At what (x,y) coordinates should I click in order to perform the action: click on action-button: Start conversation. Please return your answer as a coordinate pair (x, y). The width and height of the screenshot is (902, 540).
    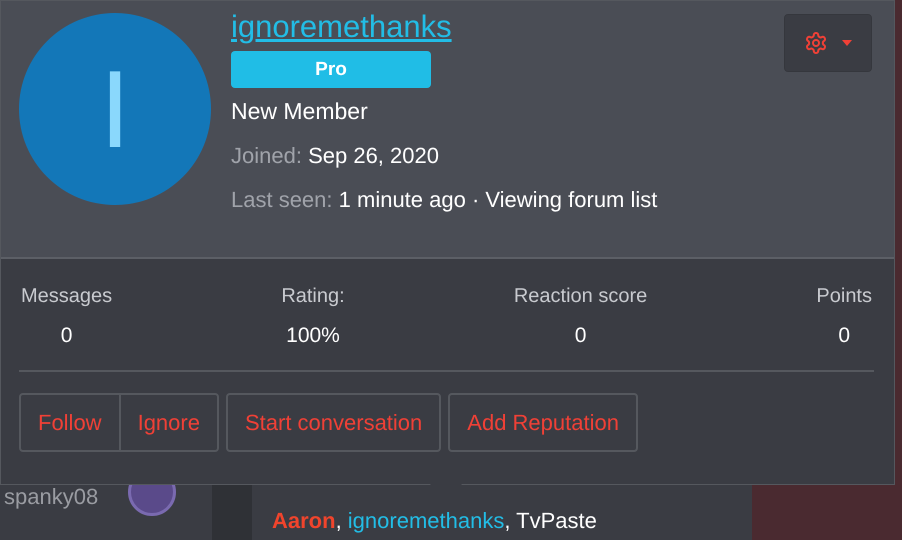
    Looking at the image, I should click on (334, 422).